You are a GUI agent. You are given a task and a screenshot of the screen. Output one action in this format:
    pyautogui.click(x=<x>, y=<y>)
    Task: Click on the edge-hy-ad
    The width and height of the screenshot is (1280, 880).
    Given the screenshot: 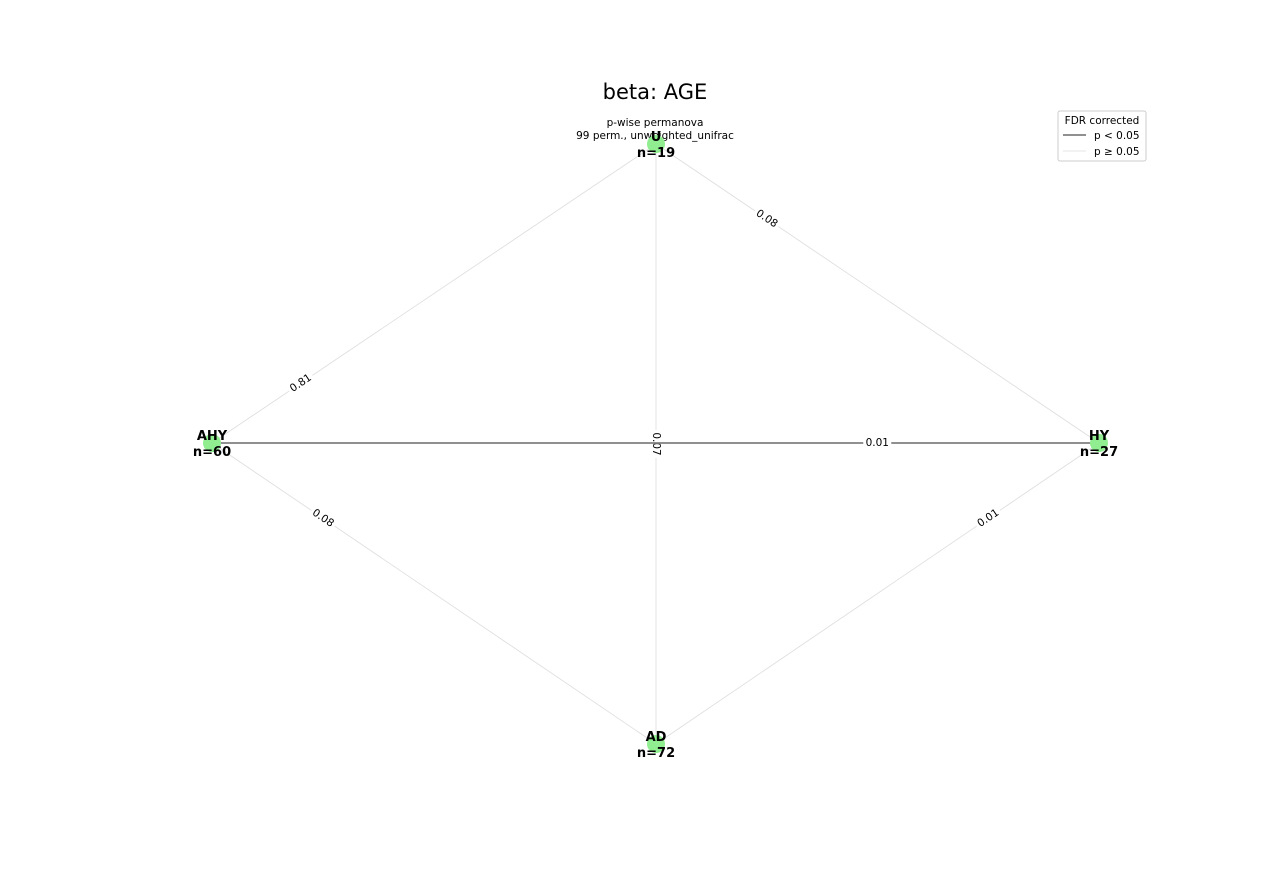 What is the action you would take?
    pyautogui.click(x=877, y=593)
    